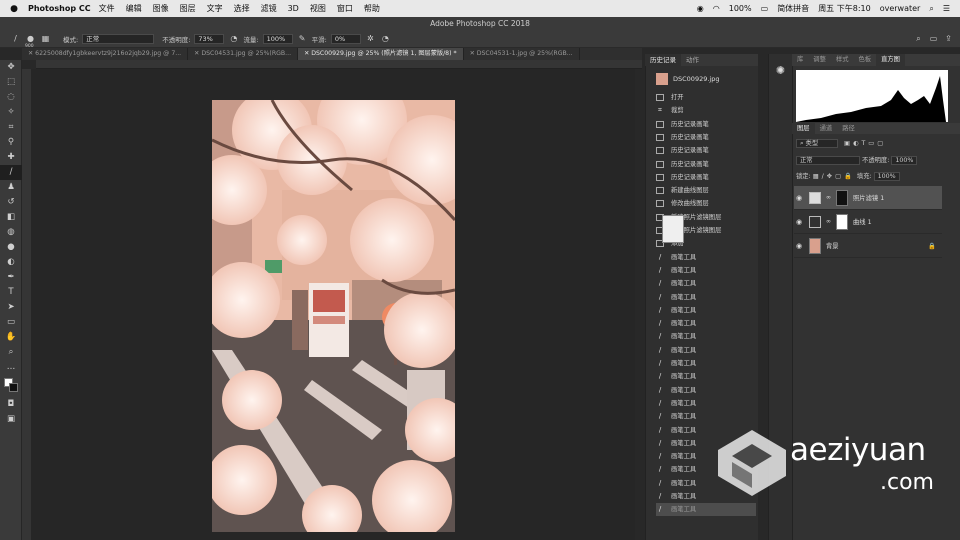 The width and height of the screenshot is (960, 540). Describe the element at coordinates (716, 8) in the screenshot. I see `wifi-icon: ◠` at that location.